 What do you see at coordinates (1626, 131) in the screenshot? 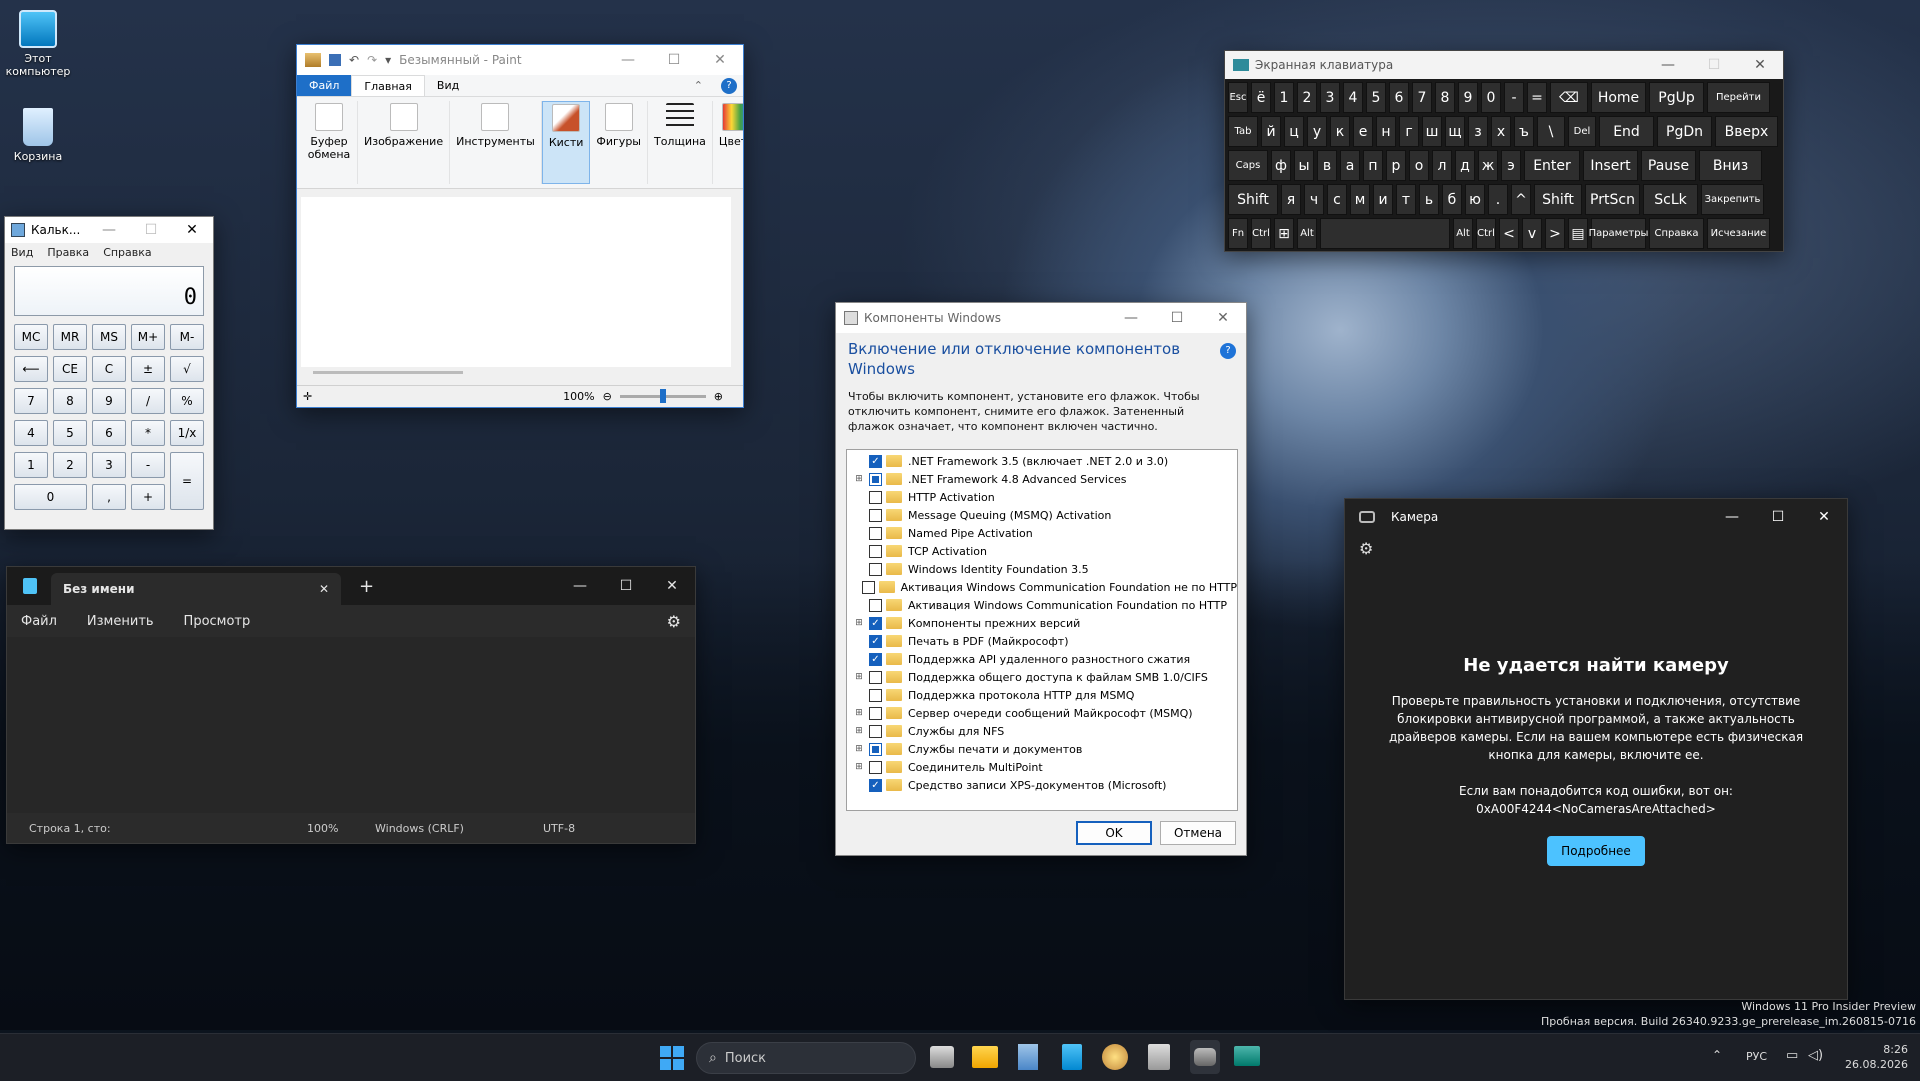
I see `osk-key: End` at bounding box center [1626, 131].